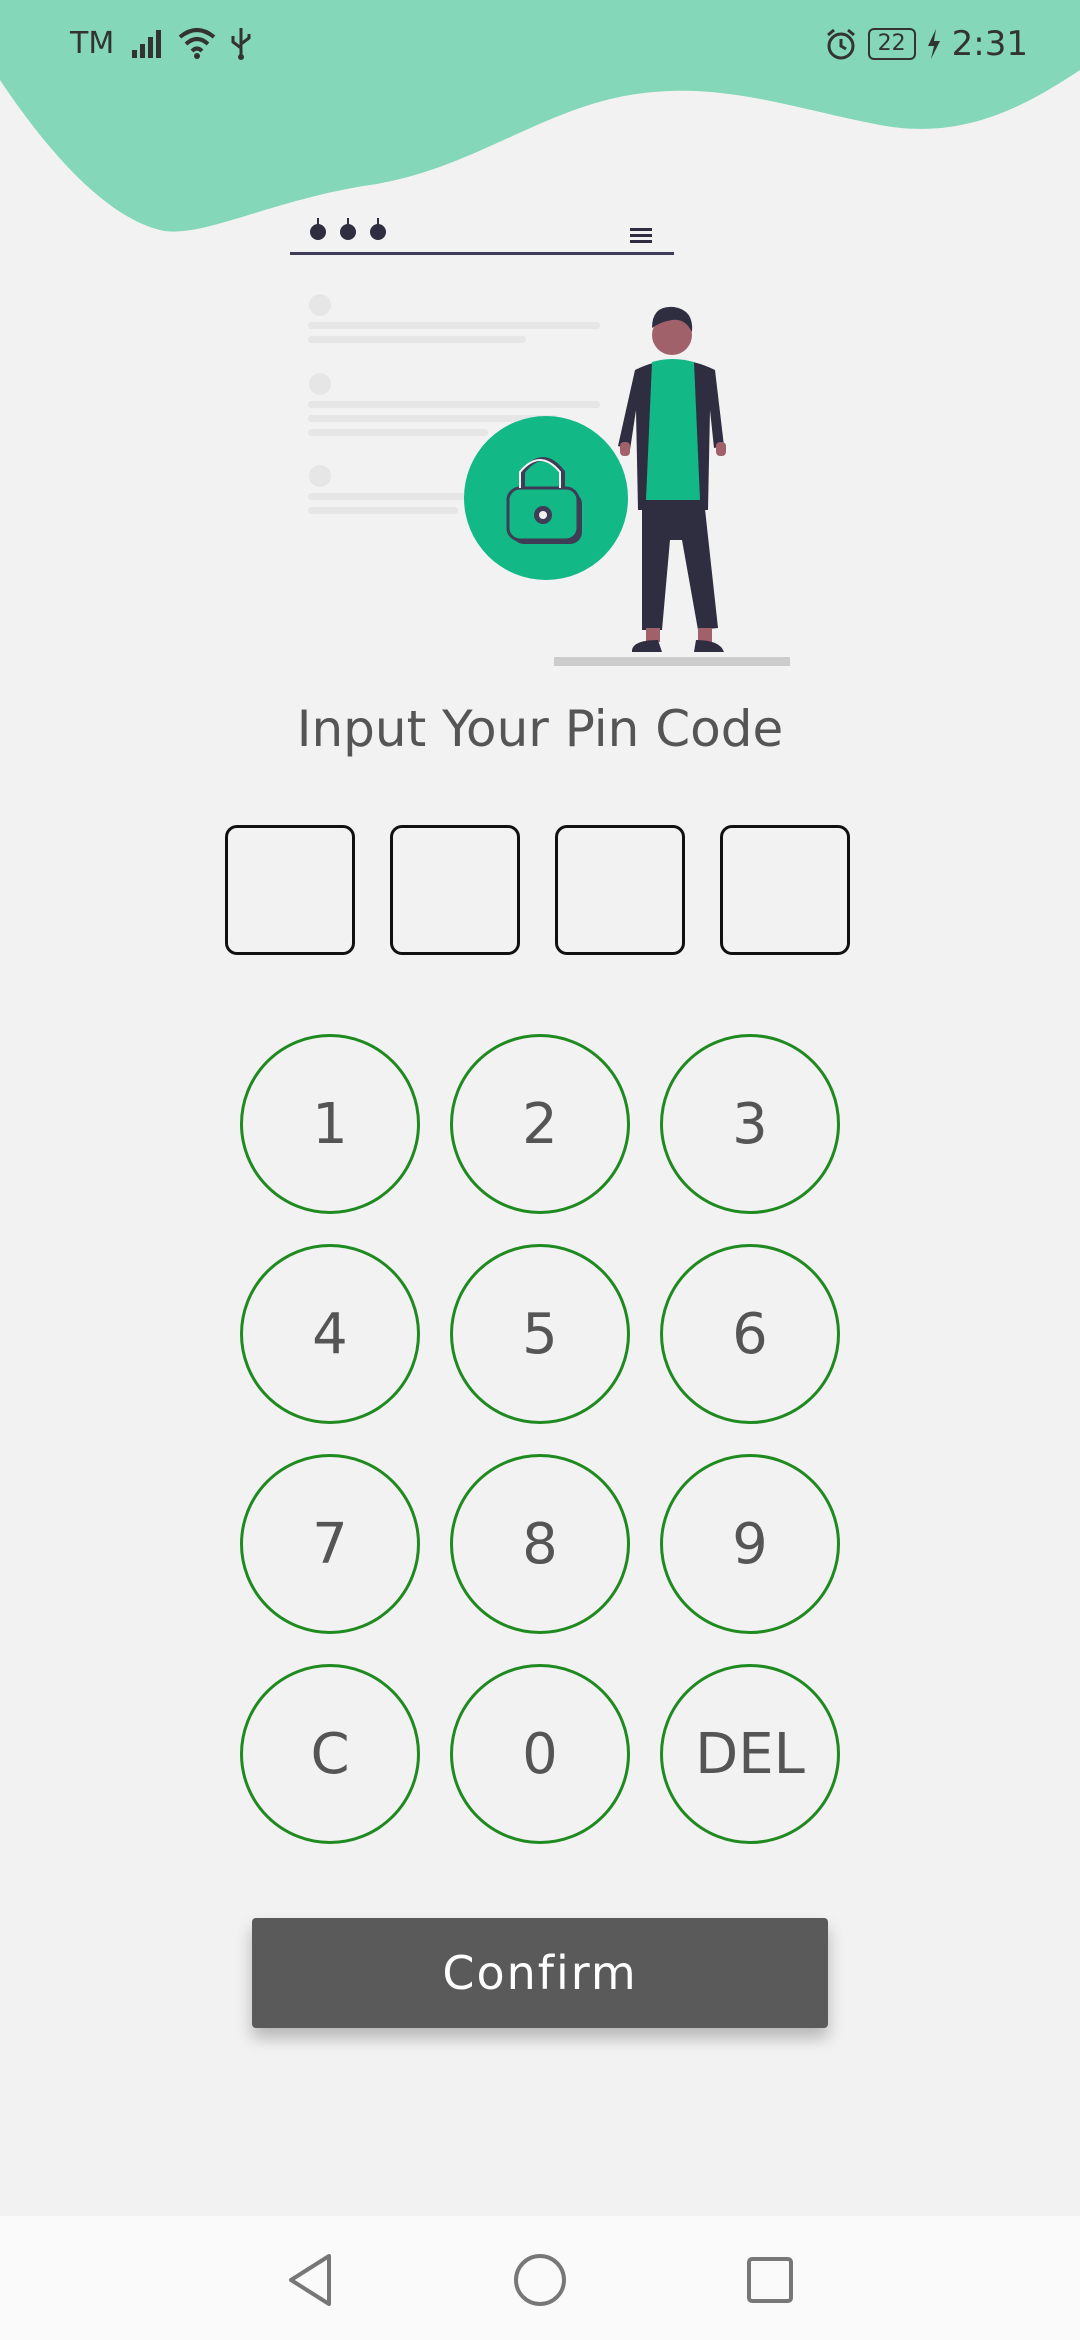 This screenshot has height=2340, width=1080. Describe the element at coordinates (540, 1334) in the screenshot. I see `key-5: 5` at that location.